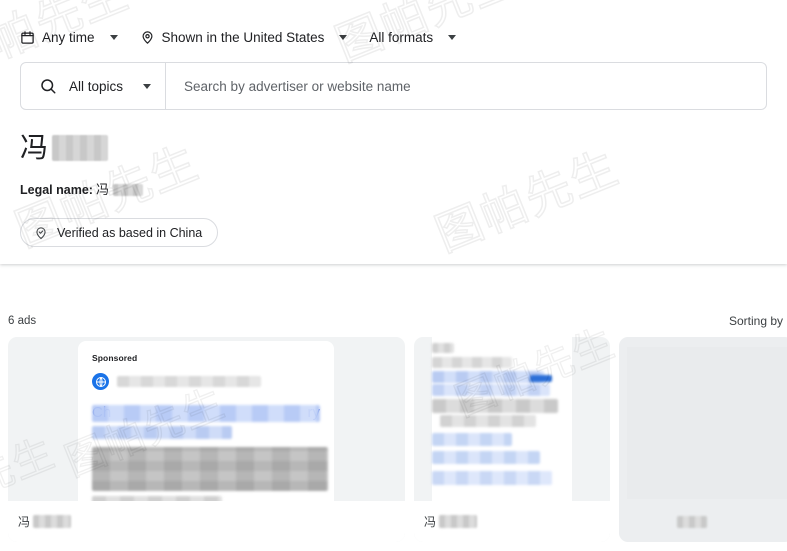  Describe the element at coordinates (100, 381) in the screenshot. I see `globe-icon` at that location.